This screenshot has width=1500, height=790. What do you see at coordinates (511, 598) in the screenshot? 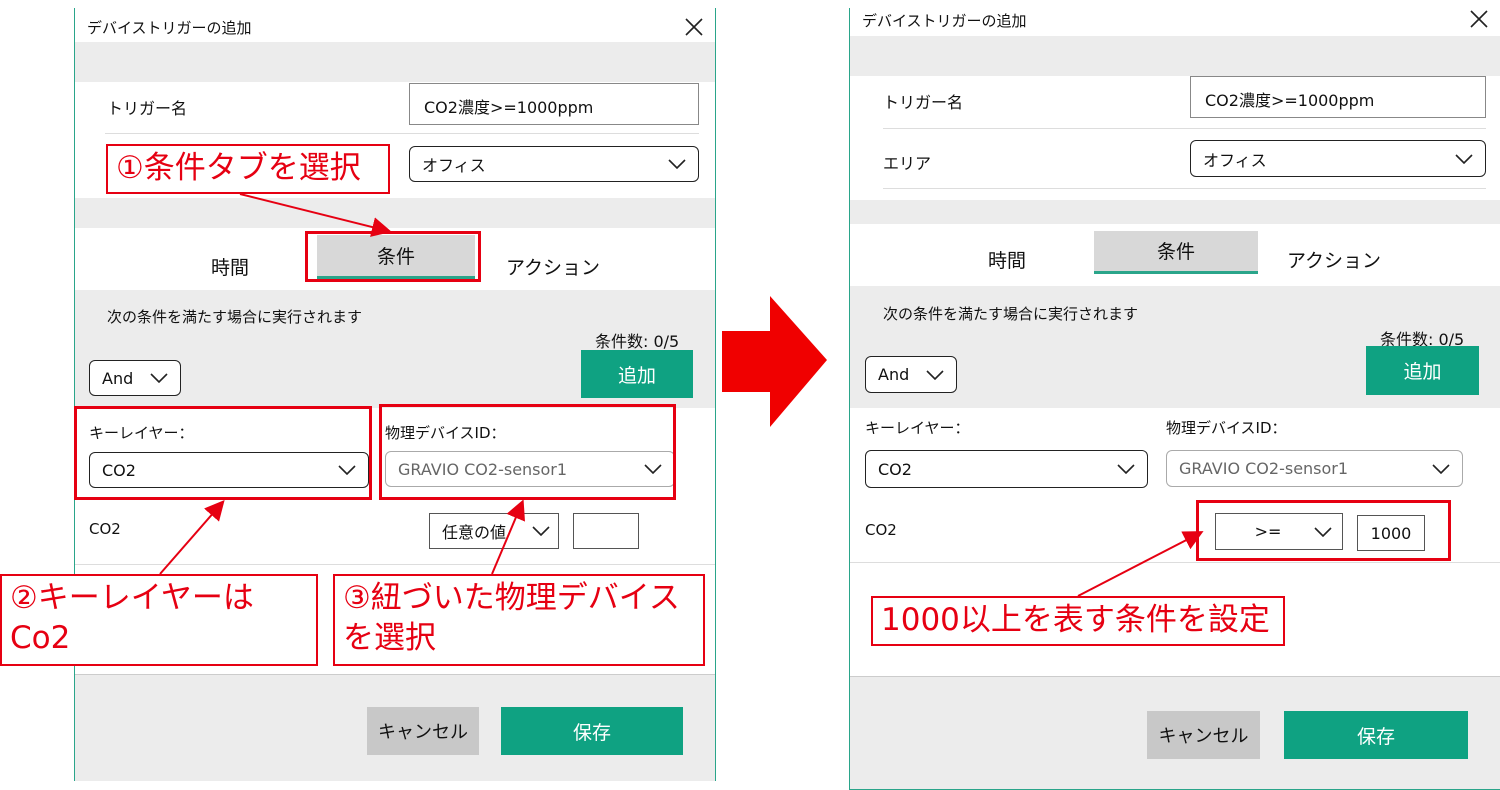
I see `annotation-step3-line1: ③紐づいた物理デバイス` at bounding box center [511, 598].